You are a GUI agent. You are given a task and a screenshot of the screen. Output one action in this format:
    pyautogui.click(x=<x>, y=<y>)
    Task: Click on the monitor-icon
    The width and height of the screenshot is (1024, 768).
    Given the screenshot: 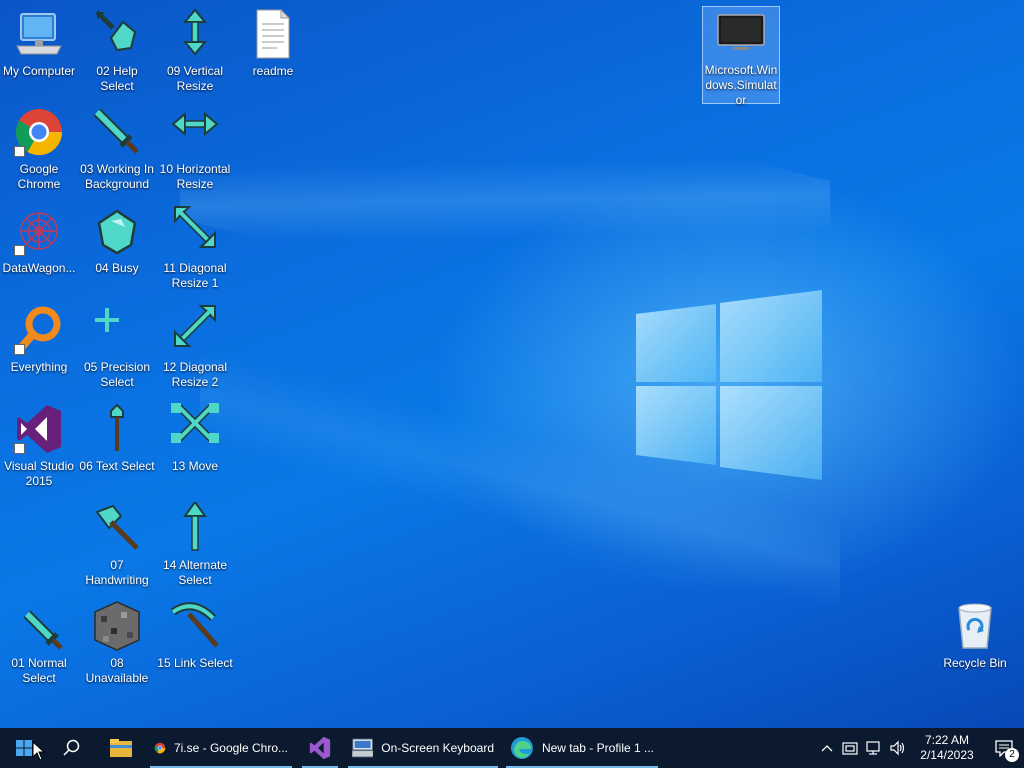 What is the action you would take?
    pyautogui.click(x=741, y=33)
    